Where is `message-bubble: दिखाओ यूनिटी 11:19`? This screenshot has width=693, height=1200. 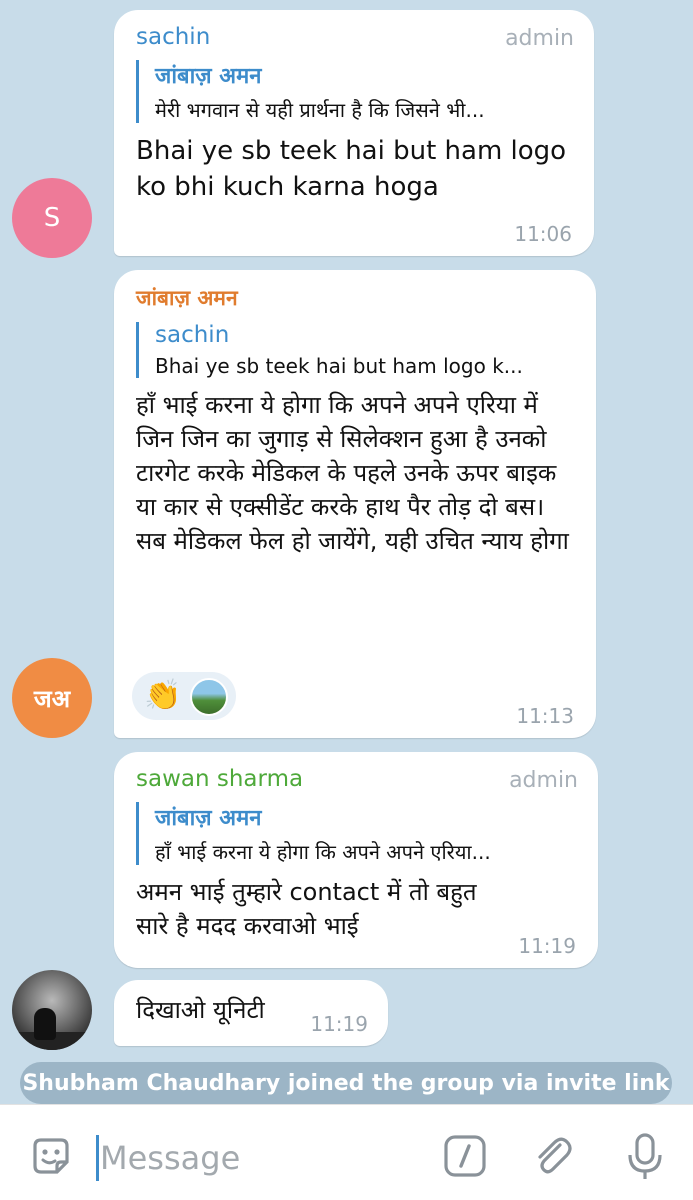 message-bubble: दिखाओ यूनिटी 11:19 is located at coordinates (251, 1013).